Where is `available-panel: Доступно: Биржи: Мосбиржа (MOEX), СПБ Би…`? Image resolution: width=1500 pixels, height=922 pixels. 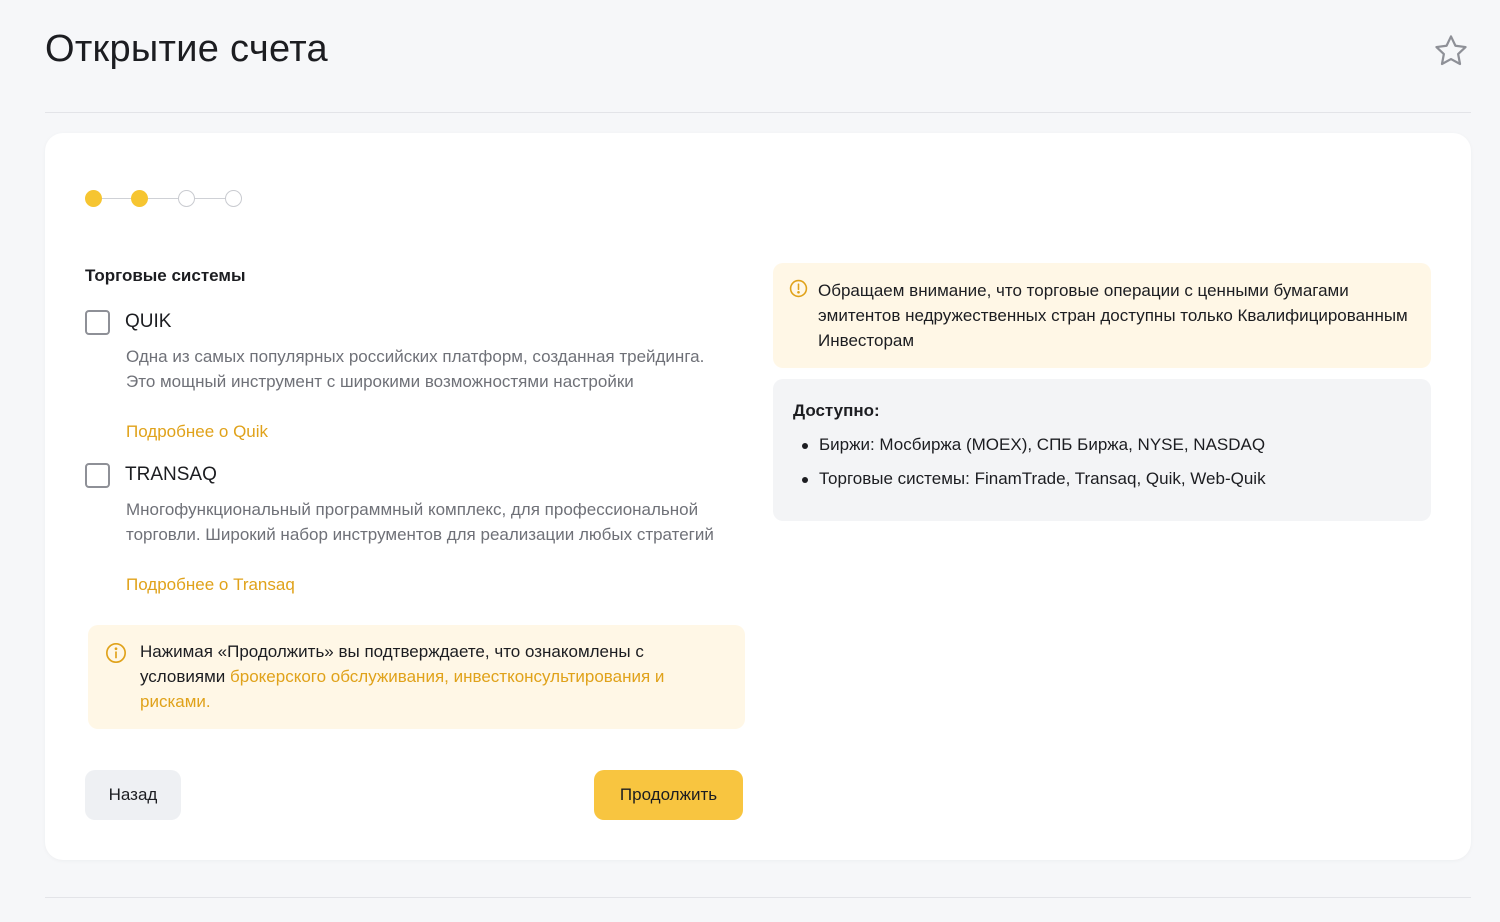
available-panel: Доступно: Биржи: Мосбиржа (MOEX), СПБ Би… is located at coordinates (1102, 450).